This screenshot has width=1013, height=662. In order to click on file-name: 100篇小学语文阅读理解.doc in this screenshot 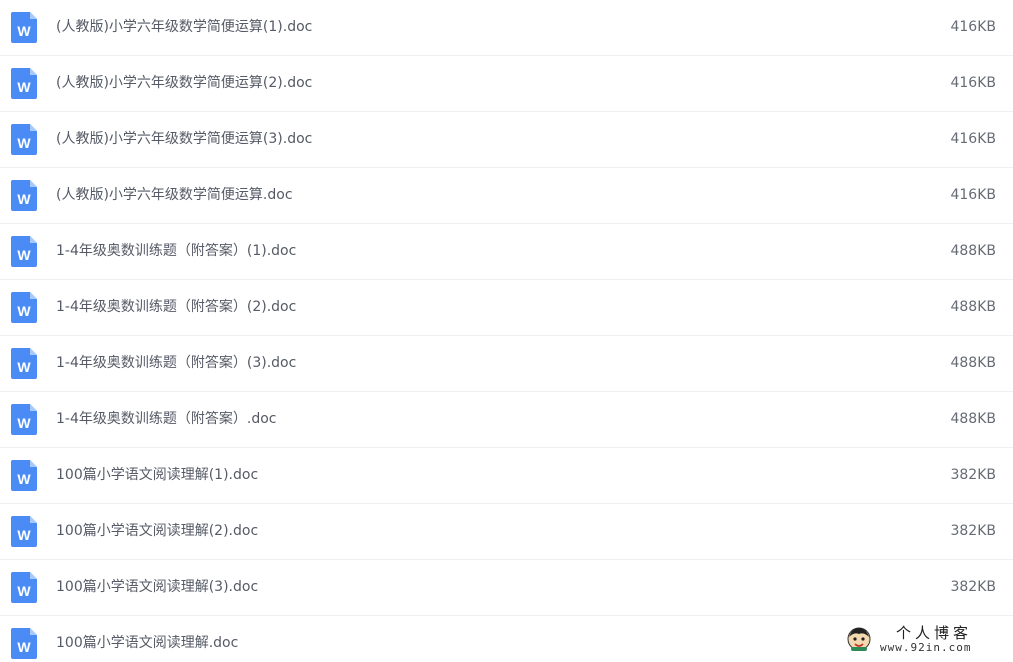, I will do `click(147, 639)`.